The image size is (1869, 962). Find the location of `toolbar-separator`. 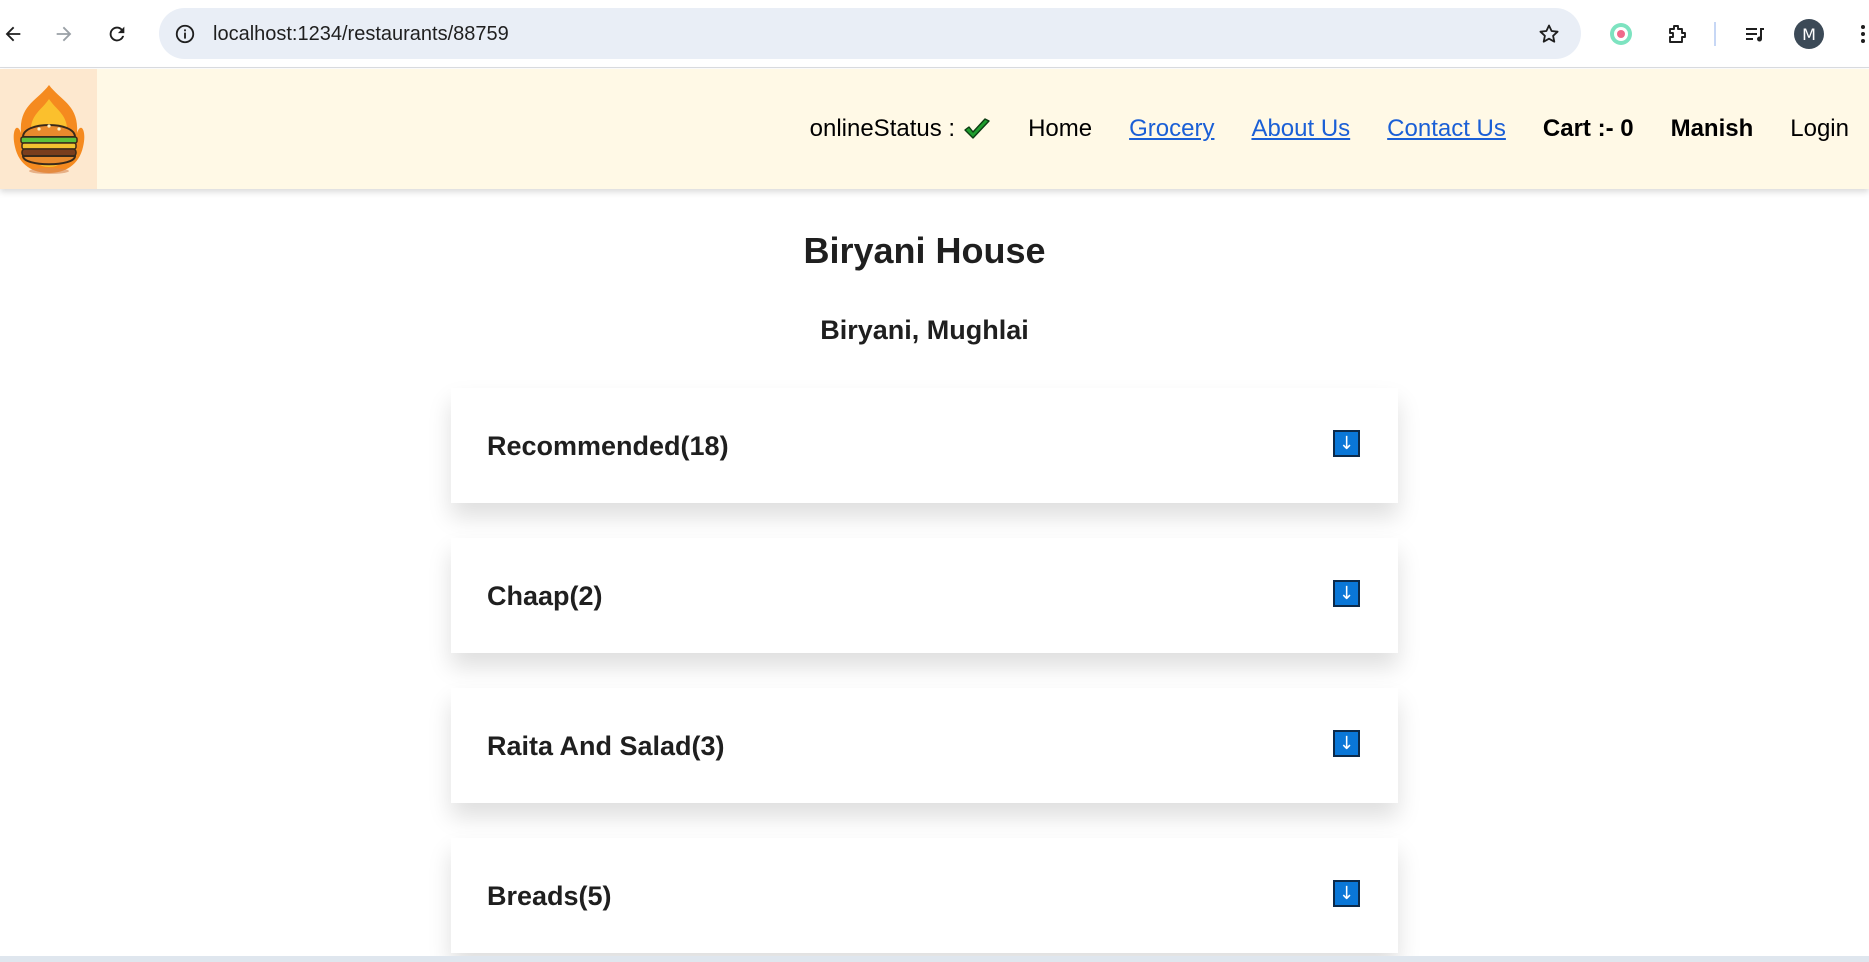

toolbar-separator is located at coordinates (1715, 34).